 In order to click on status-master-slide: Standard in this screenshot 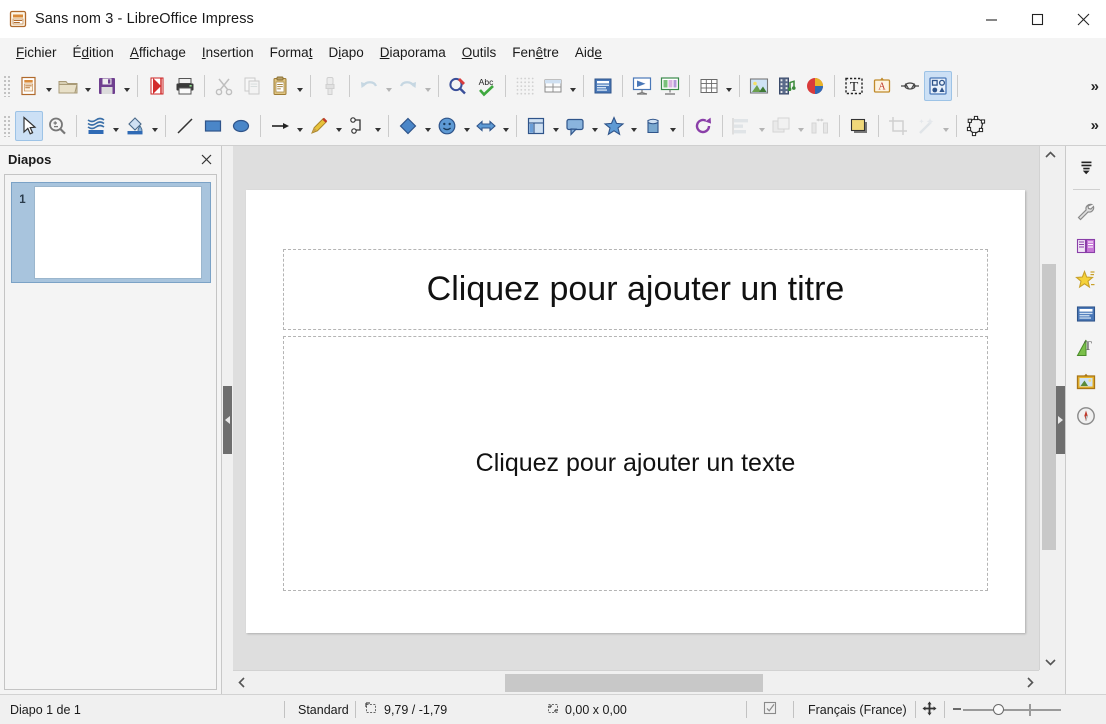, I will do `click(320, 709)`.